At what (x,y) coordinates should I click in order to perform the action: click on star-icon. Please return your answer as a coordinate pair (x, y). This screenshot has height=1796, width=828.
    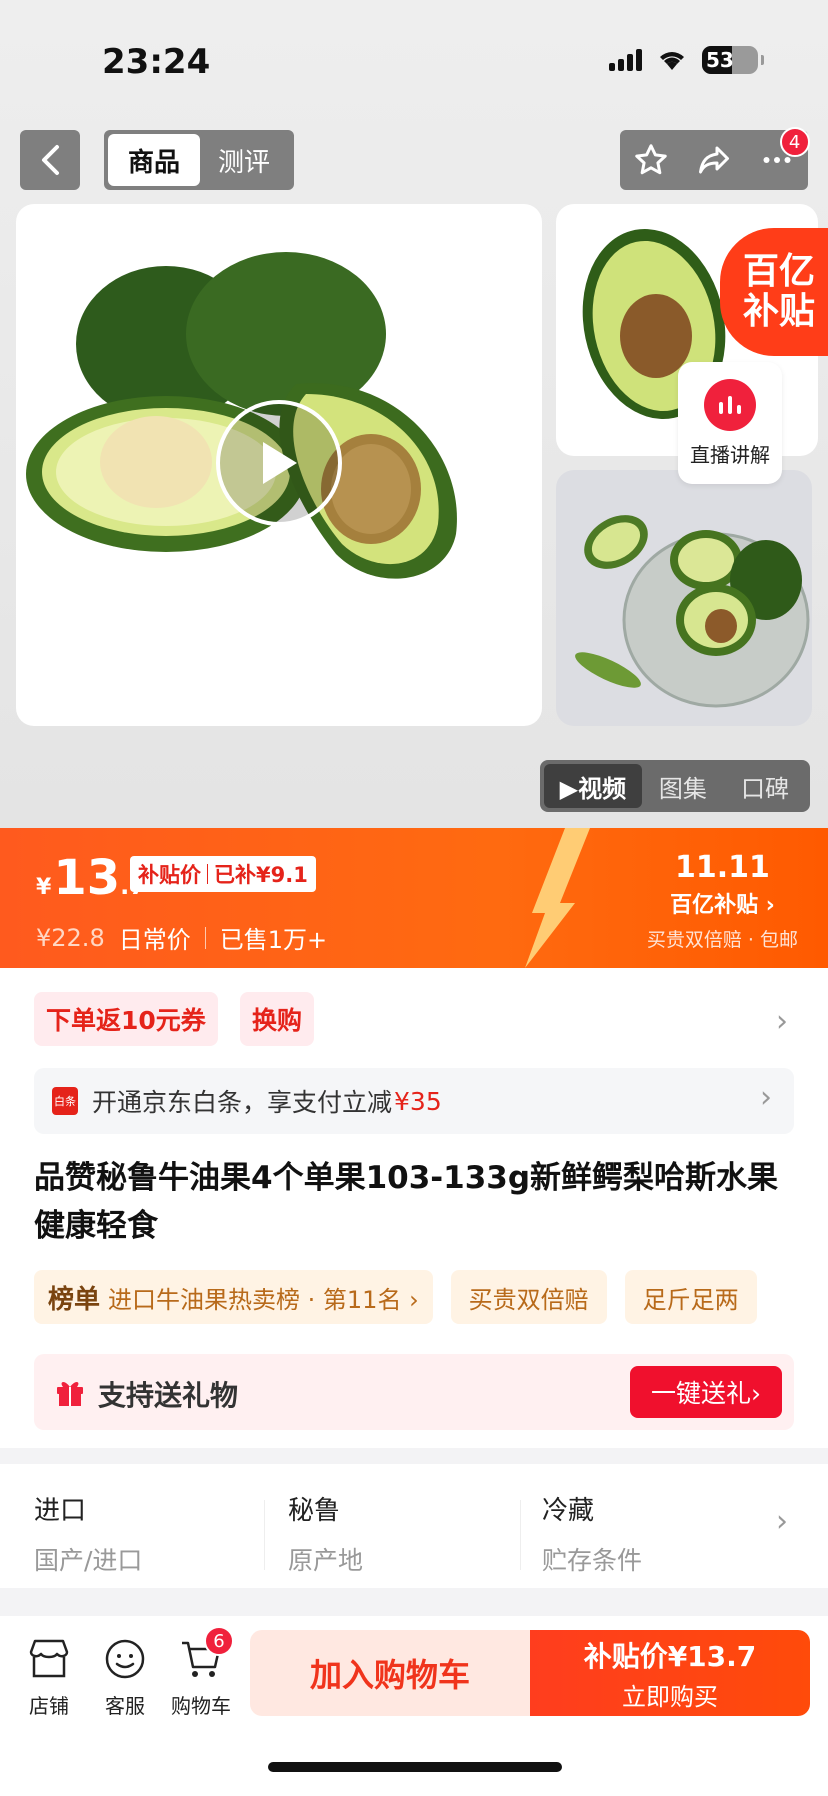
    Looking at the image, I should click on (651, 159).